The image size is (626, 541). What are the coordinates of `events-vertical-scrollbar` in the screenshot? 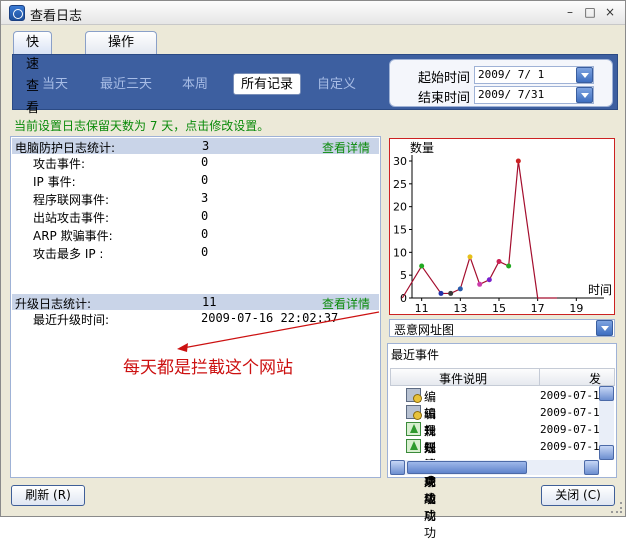 It's located at (606, 423).